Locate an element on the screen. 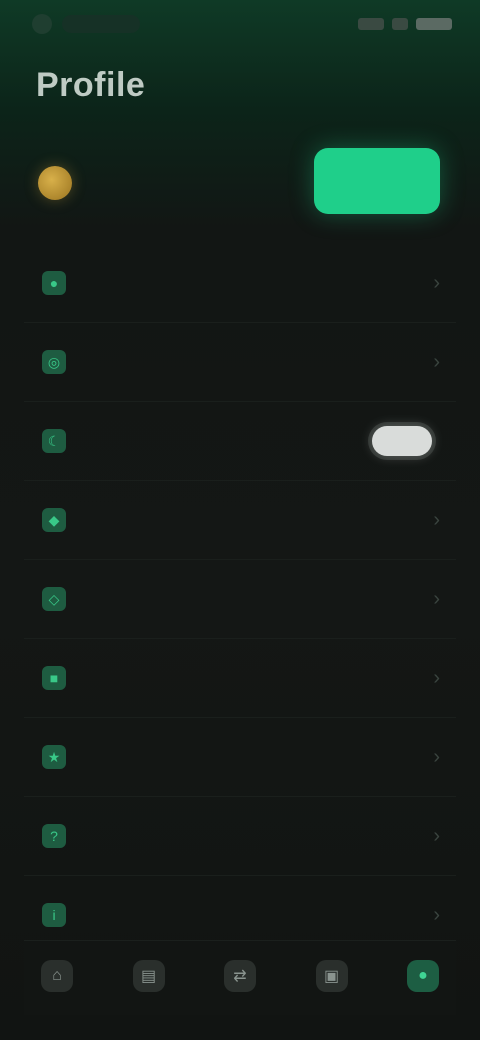 The height and width of the screenshot is (1040, 480). user-icon: ● is located at coordinates (54, 283).